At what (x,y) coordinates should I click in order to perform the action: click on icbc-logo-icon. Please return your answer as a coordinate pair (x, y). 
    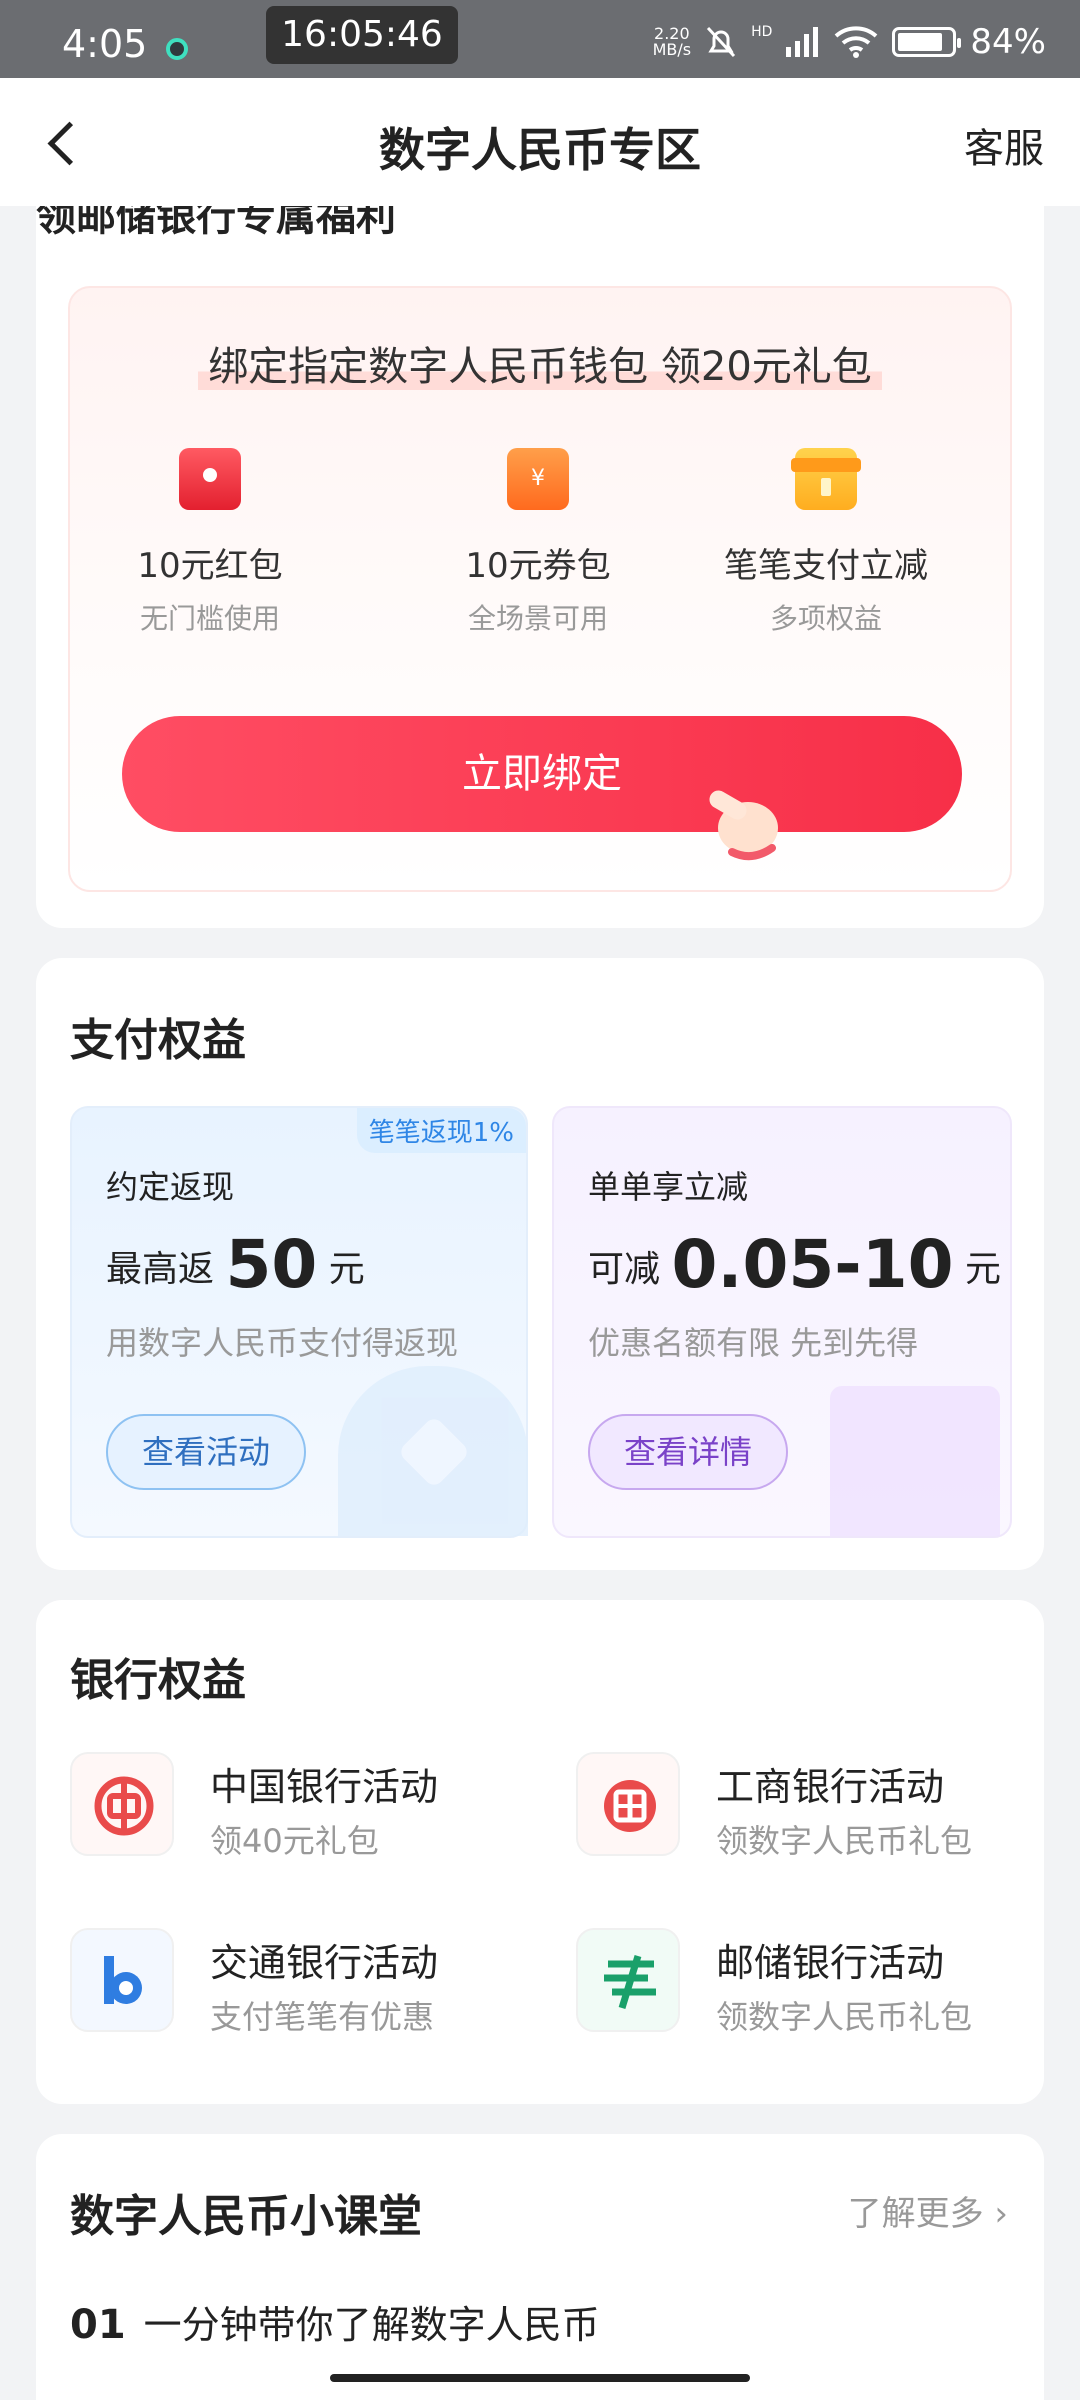
    Looking at the image, I should click on (628, 1804).